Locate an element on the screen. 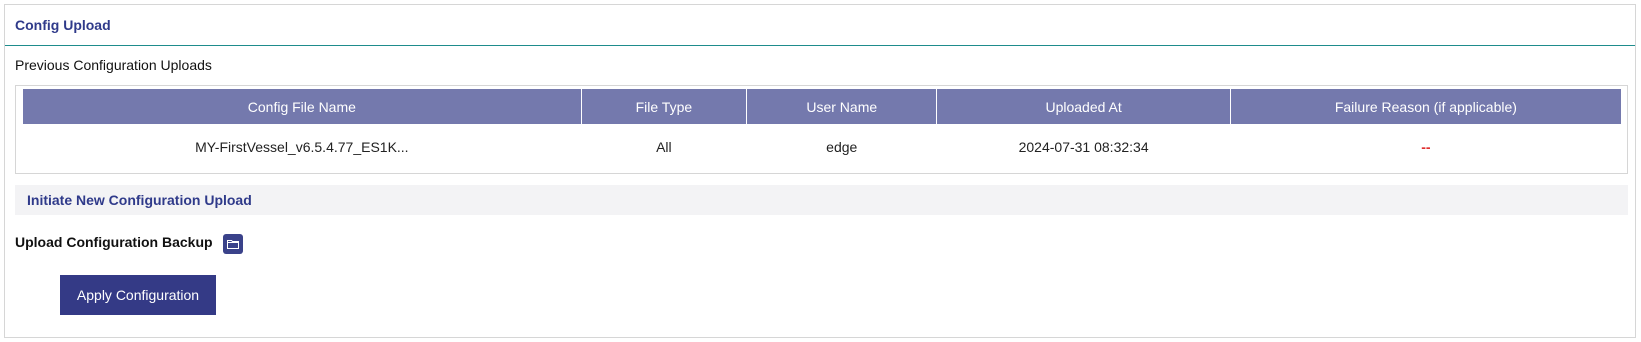  panel-header: Config Upload is located at coordinates (820, 25).